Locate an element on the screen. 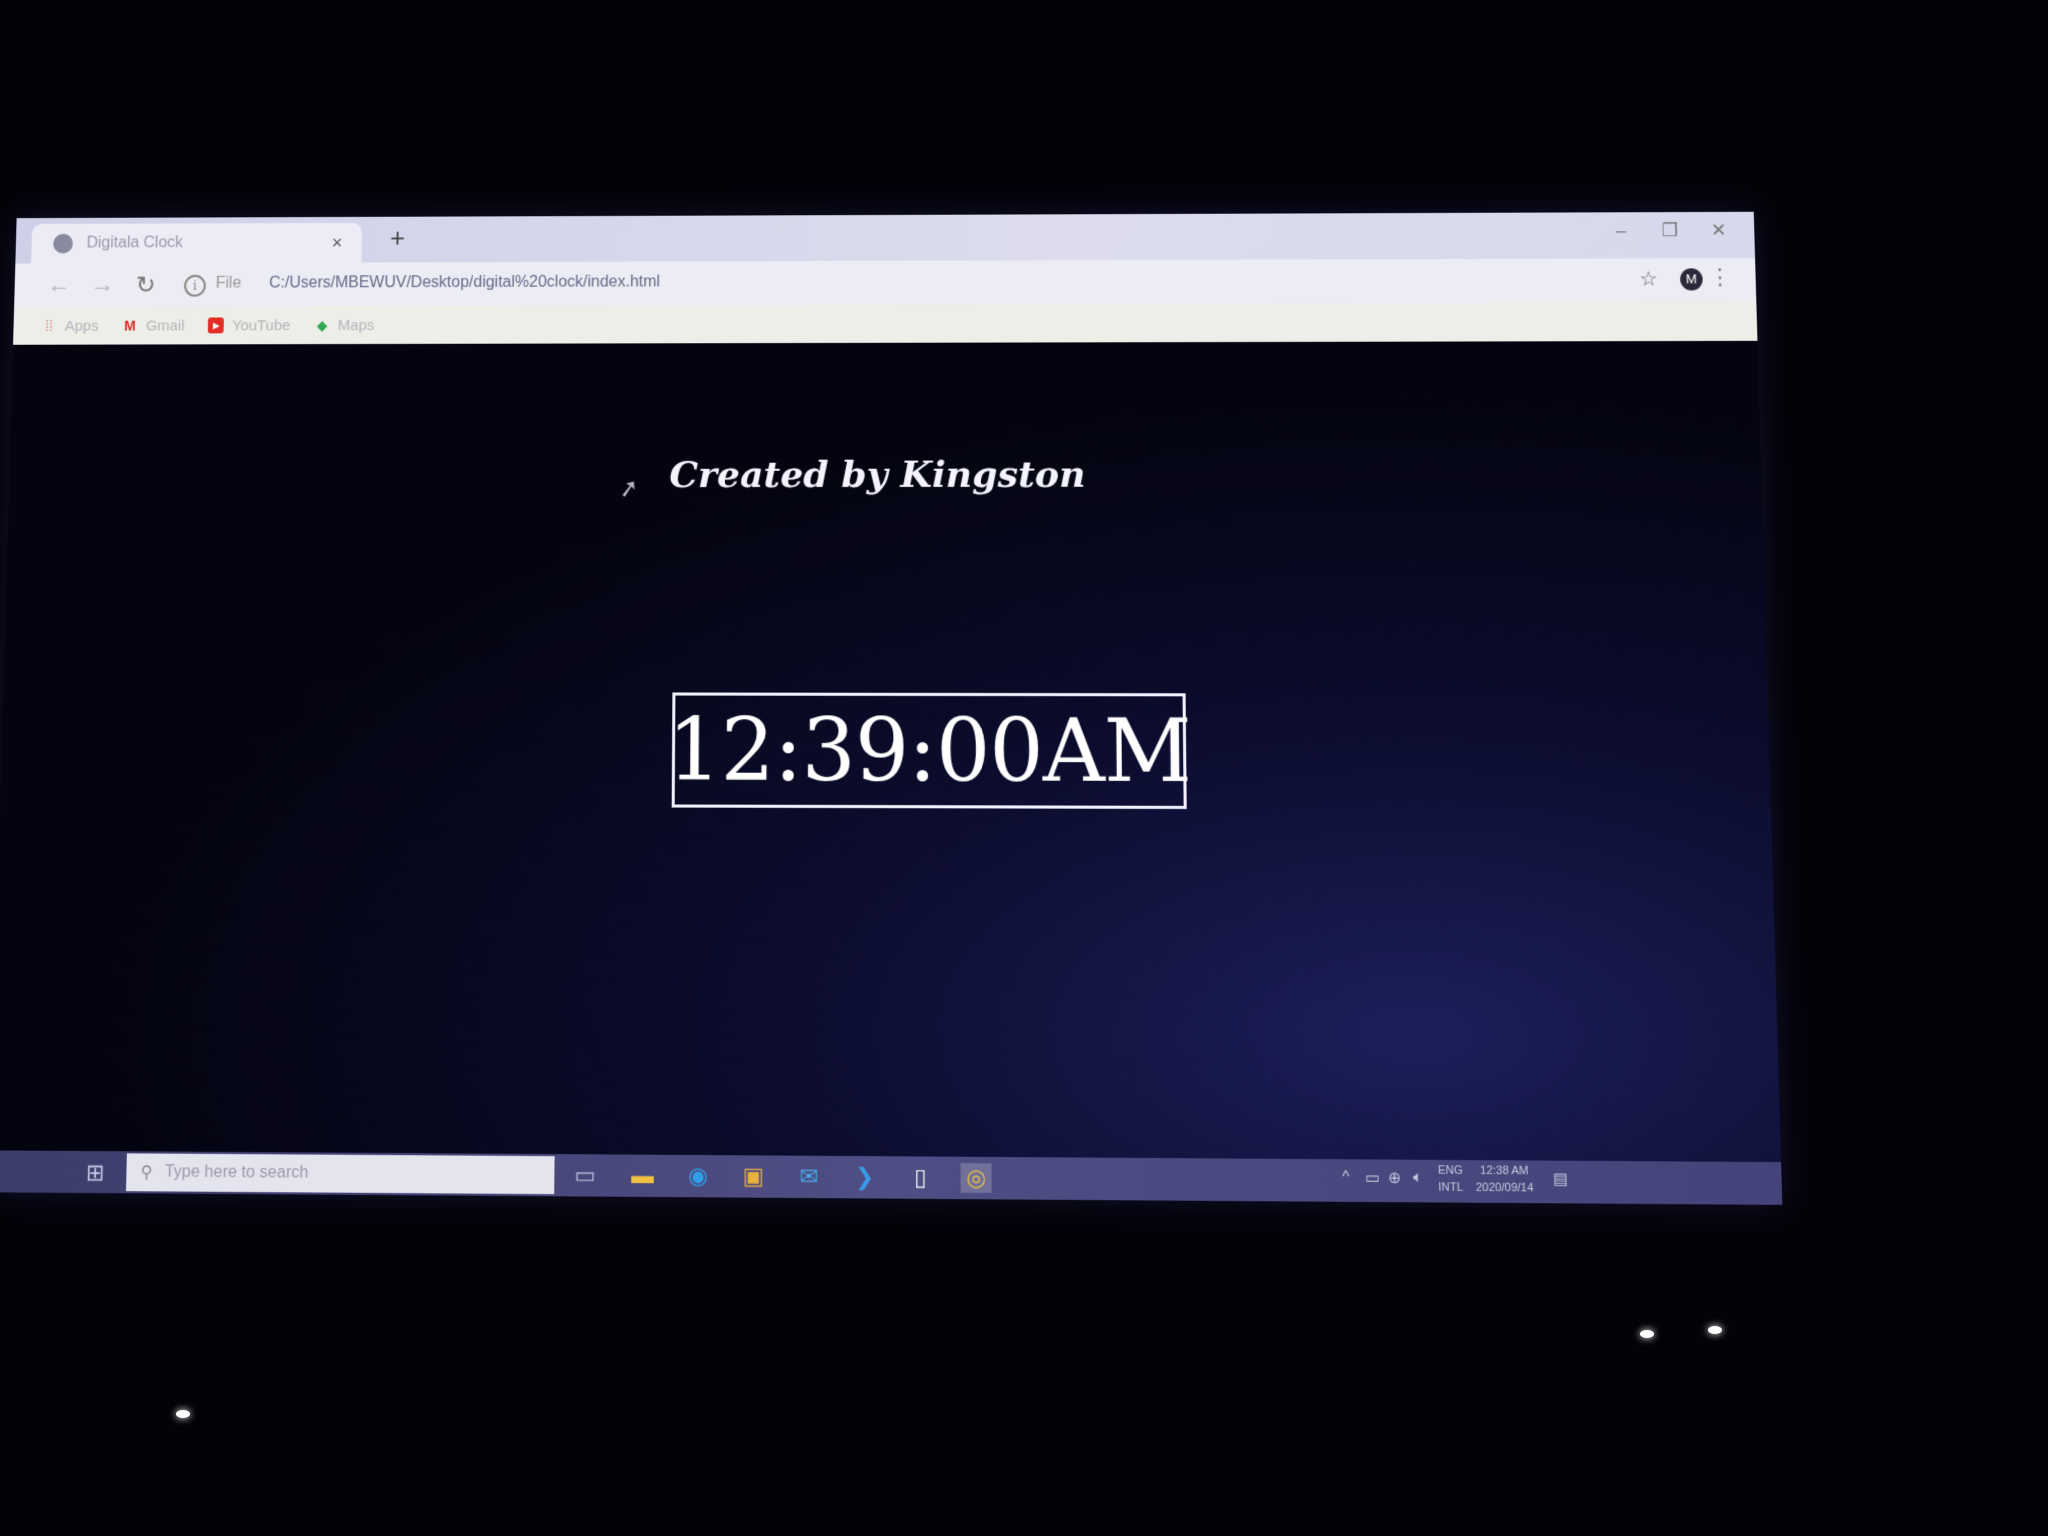  system-time: 12:38 AM is located at coordinates (1504, 1171).